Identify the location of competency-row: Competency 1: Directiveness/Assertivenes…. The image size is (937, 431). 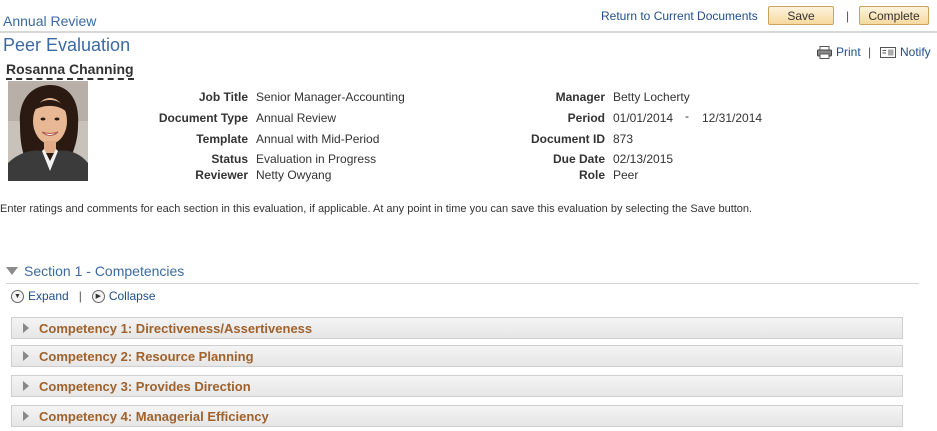
(457, 328).